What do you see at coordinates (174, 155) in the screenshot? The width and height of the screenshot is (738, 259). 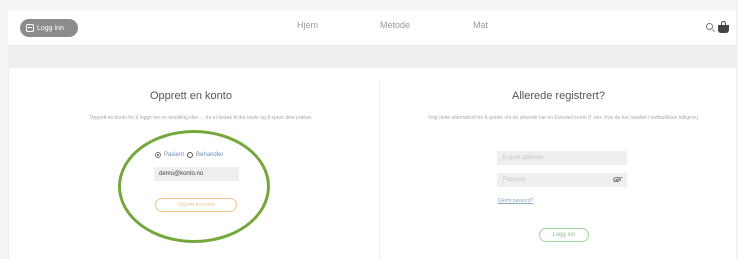 I see `radio-pasient-label: Pasient` at bounding box center [174, 155].